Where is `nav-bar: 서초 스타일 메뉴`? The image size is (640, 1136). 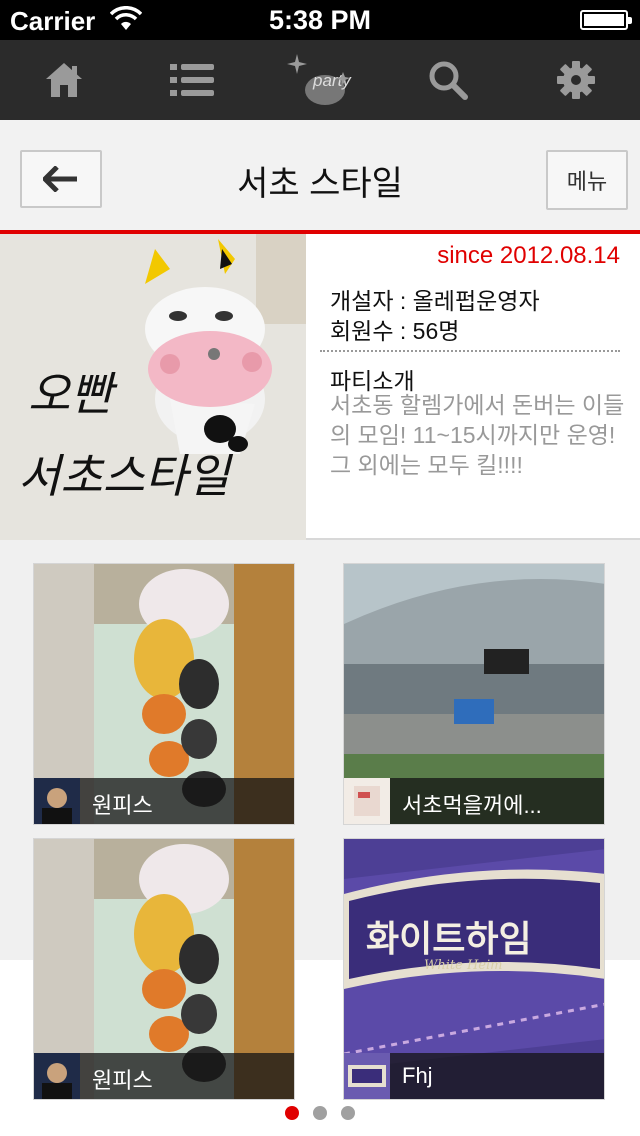 nav-bar: 서초 스타일 메뉴 is located at coordinates (320, 175).